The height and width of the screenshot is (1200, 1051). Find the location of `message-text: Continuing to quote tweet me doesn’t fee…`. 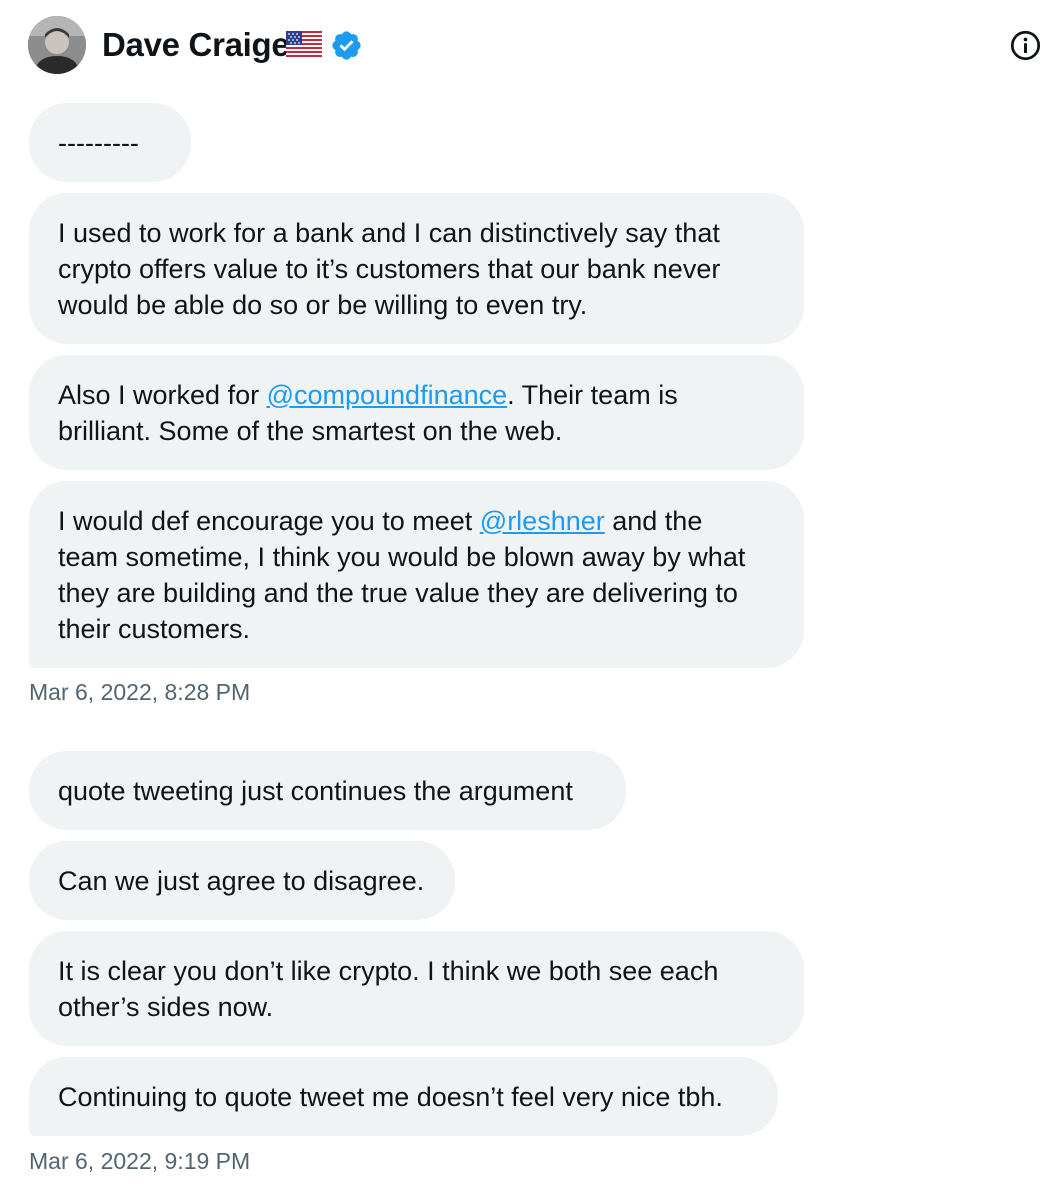

message-text: Continuing to quote tweet me doesn’t fee… is located at coordinates (390, 1096).